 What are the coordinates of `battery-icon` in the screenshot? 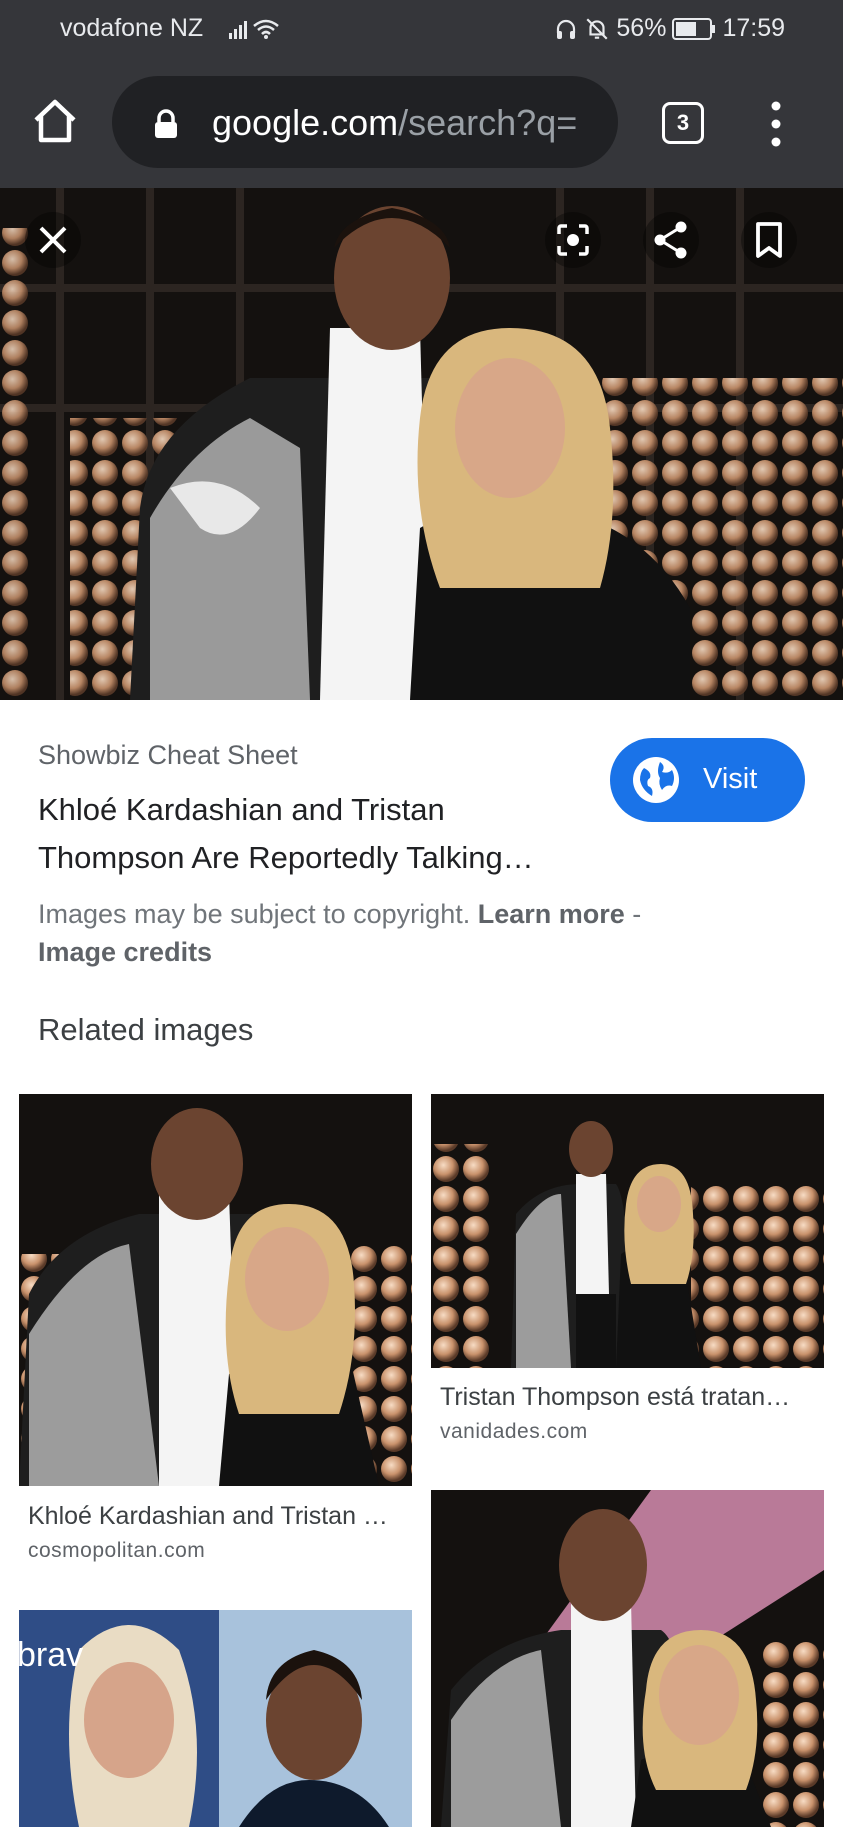 It's located at (694, 28).